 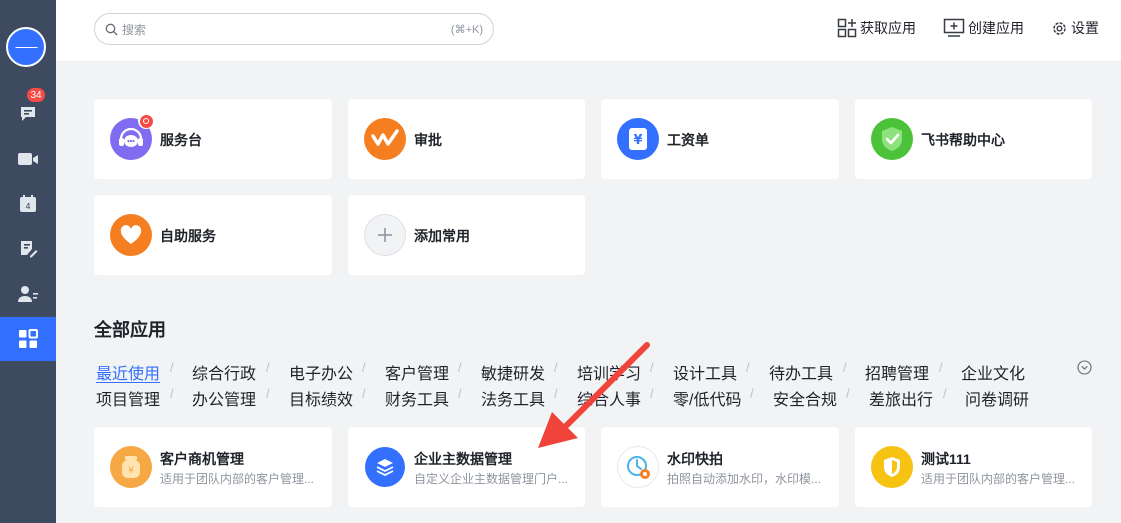 What do you see at coordinates (428, 140) in the screenshot?
I see `favorite-label: 审批` at bounding box center [428, 140].